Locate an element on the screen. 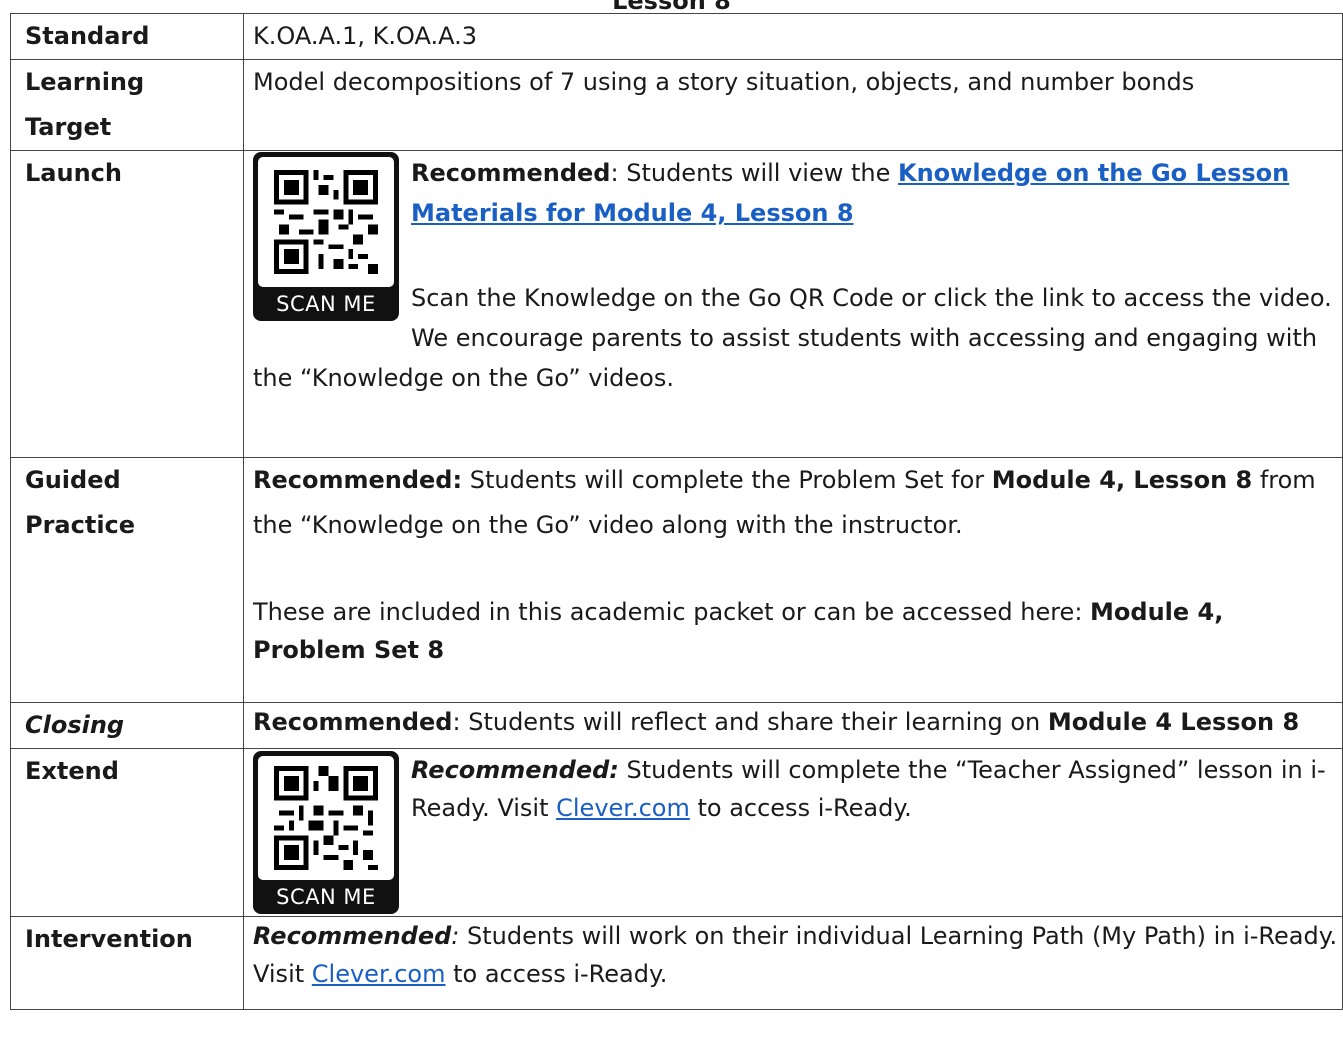 This screenshot has width=1343, height=1053. guided-label-line2: Practice is located at coordinates (80, 525).